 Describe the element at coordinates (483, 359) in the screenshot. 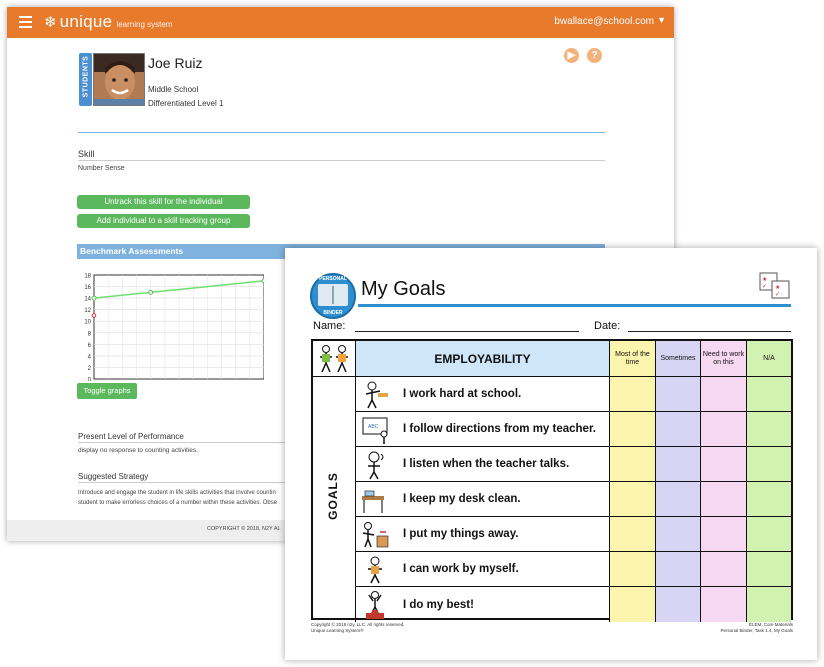

I see `table-title: EMPLOYABILITY` at that location.